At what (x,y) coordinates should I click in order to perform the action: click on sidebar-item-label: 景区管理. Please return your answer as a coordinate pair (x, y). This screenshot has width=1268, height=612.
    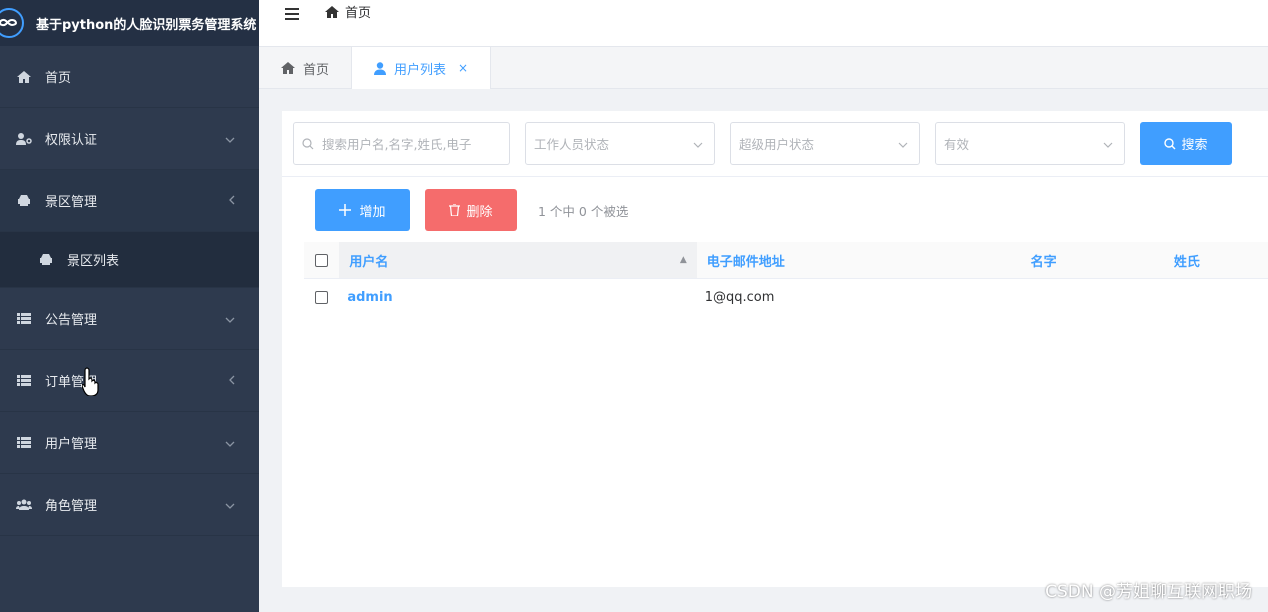
    Looking at the image, I should click on (71, 202).